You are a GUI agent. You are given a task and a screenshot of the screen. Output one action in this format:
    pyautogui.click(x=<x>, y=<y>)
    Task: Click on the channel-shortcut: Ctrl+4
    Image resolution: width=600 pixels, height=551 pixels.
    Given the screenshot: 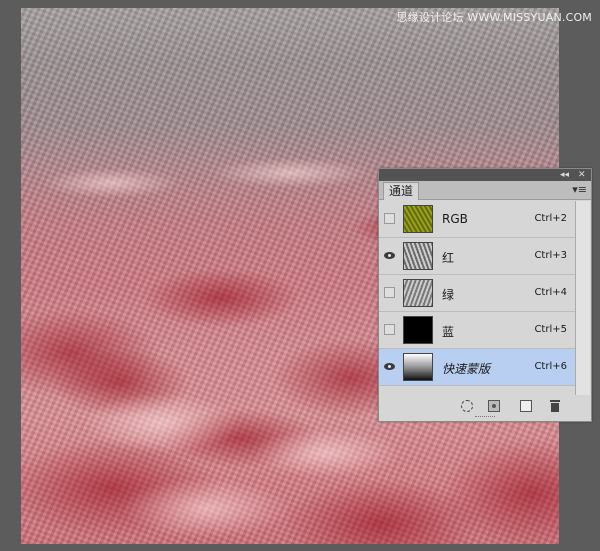 What is the action you would take?
    pyautogui.click(x=550, y=292)
    